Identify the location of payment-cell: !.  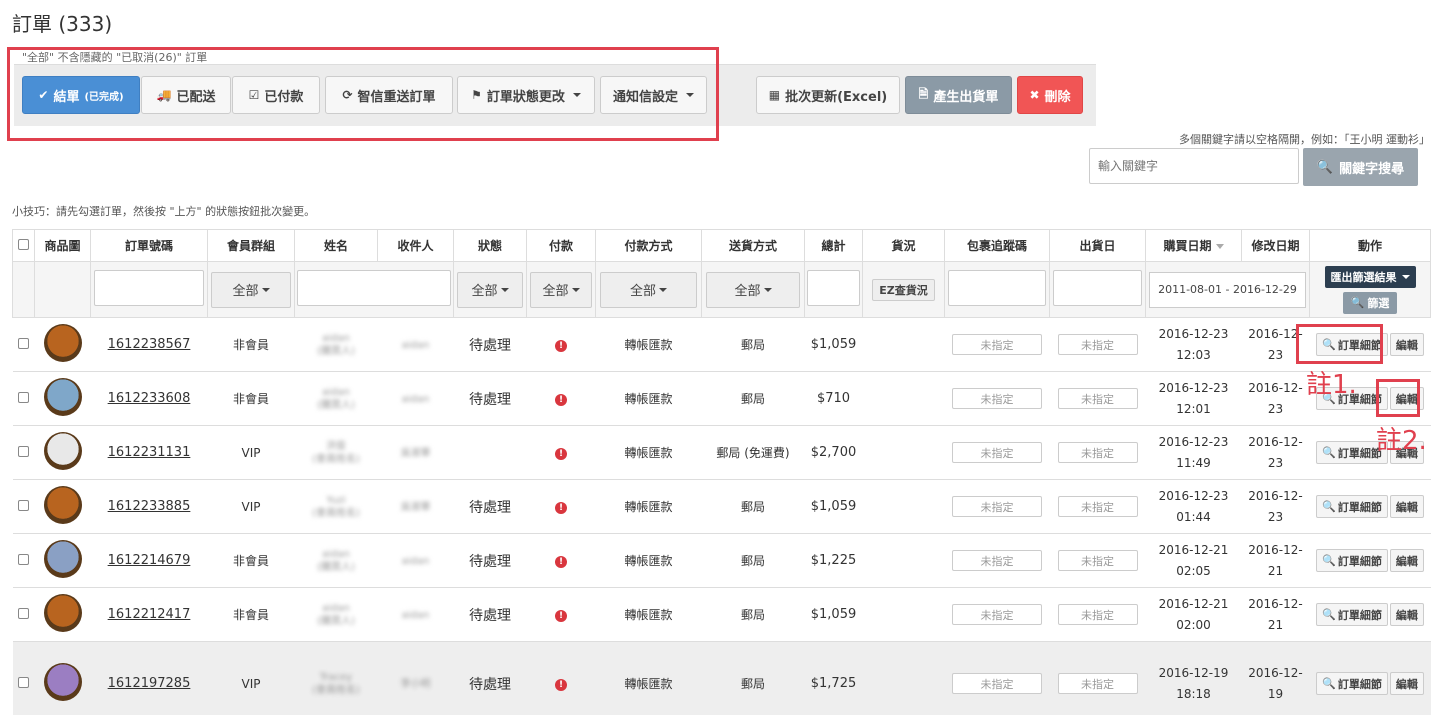
(561, 614).